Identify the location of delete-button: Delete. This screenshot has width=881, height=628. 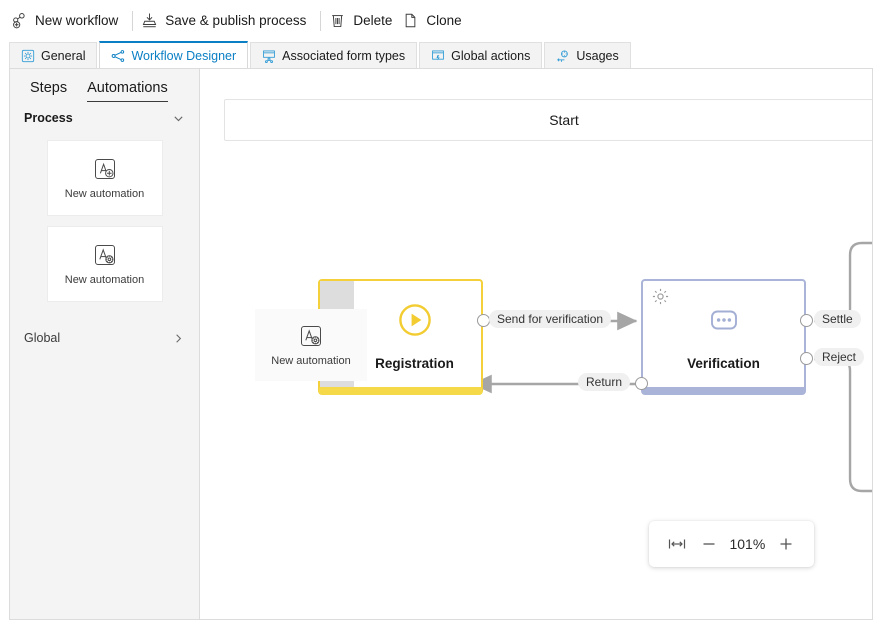
(363, 21).